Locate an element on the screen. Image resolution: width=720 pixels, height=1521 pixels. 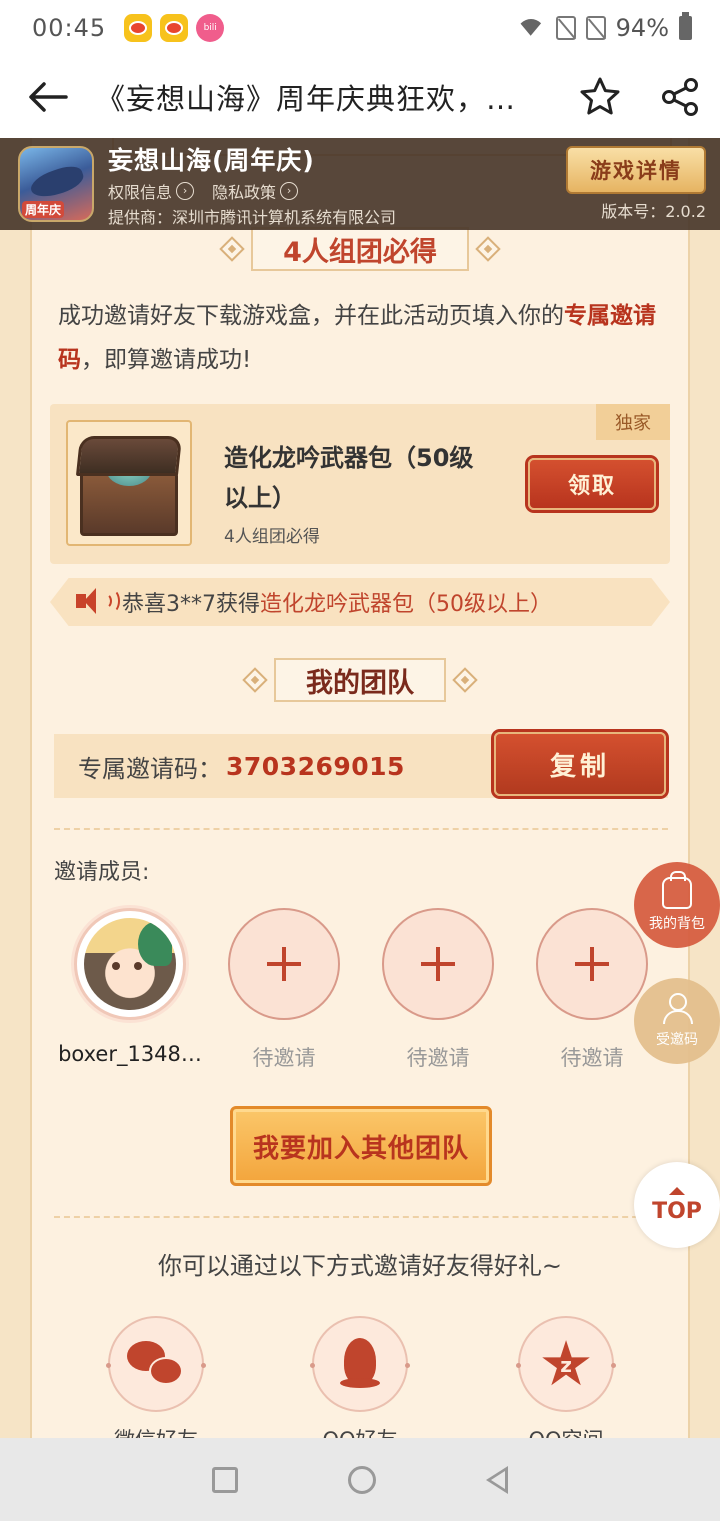
broadcast-prefix: 恭喜3**7获得 is located at coordinates (191, 604).